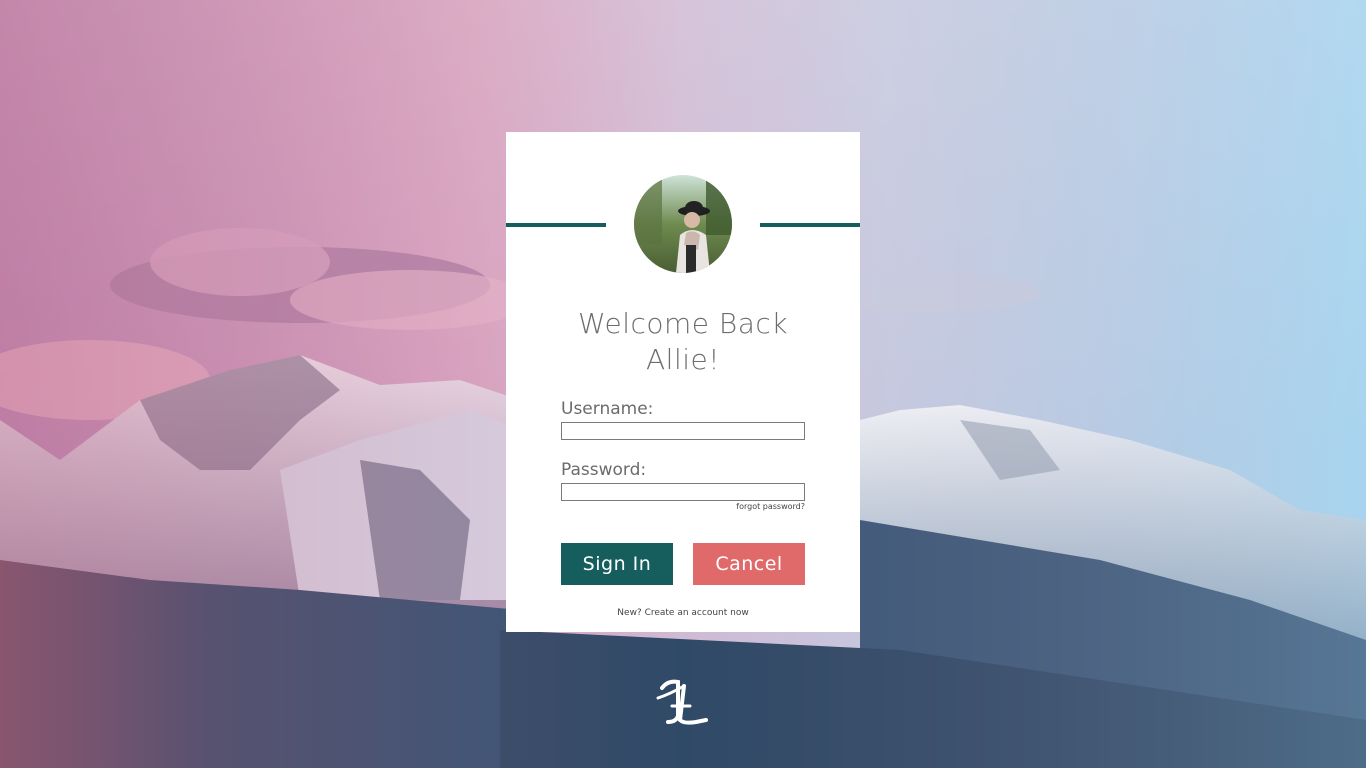  I want to click on create-account-link: New? Create an account now, so click(683, 613).